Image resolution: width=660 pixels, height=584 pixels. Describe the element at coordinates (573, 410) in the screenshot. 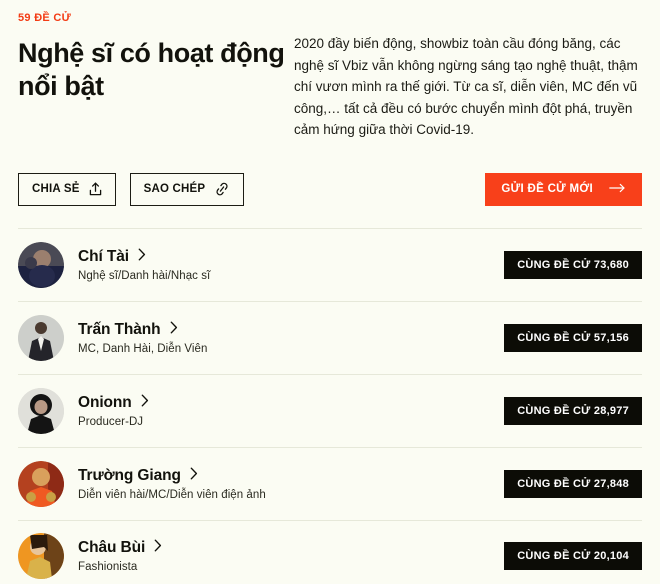

I see `nomination-count-badge: CÙNG ĐỀ CỬ 28,977` at that location.